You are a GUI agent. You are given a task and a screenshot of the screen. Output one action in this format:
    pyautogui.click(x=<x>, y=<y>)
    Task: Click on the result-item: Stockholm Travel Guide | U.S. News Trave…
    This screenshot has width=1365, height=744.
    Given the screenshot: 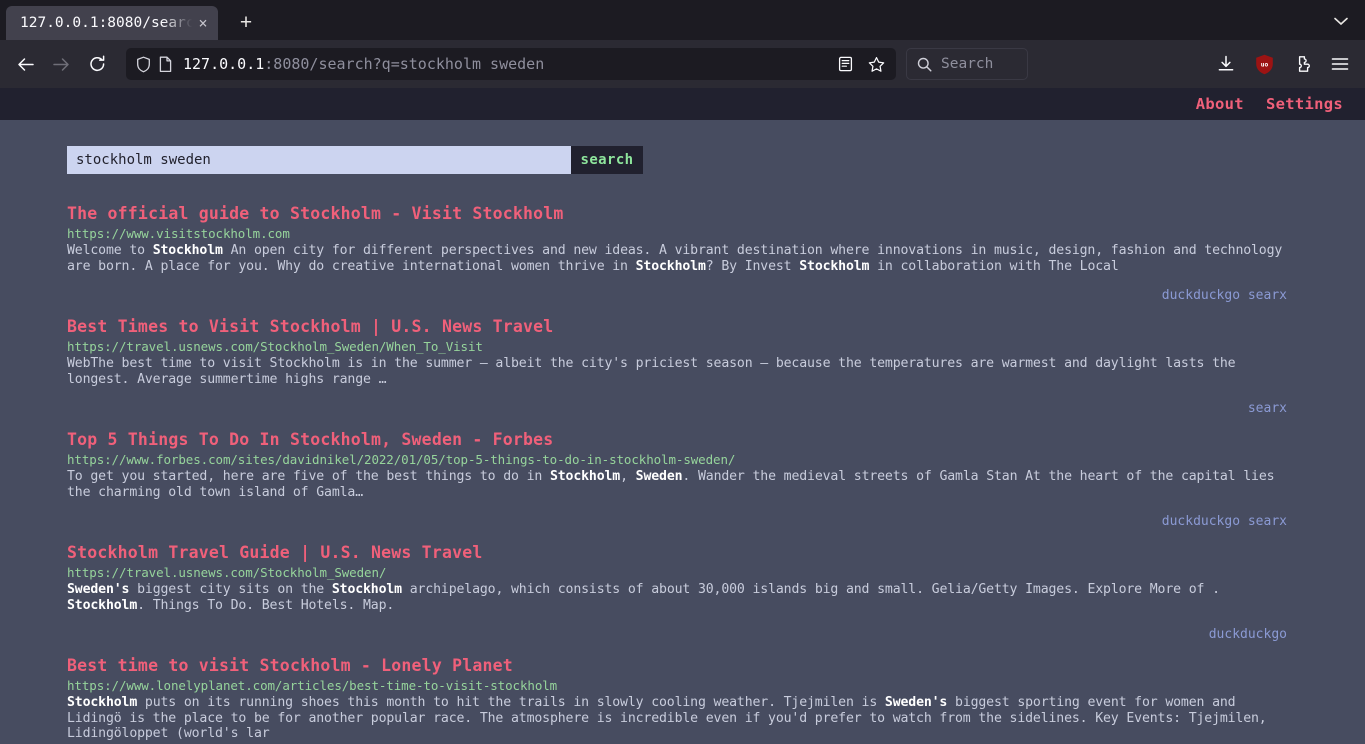 What is the action you would take?
    pyautogui.click(x=680, y=592)
    